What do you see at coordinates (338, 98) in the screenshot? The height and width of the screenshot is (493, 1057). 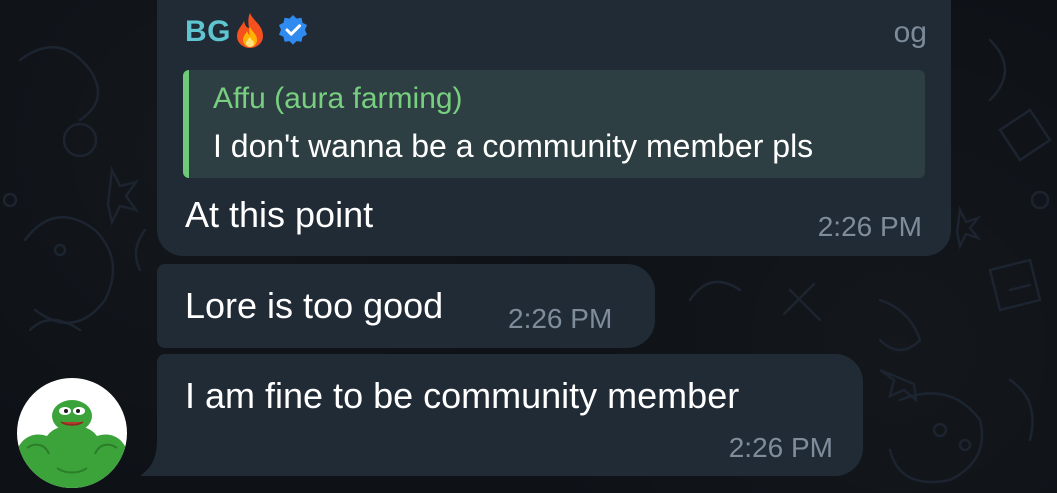 I see `reply-author: Affu (aura farming)` at bounding box center [338, 98].